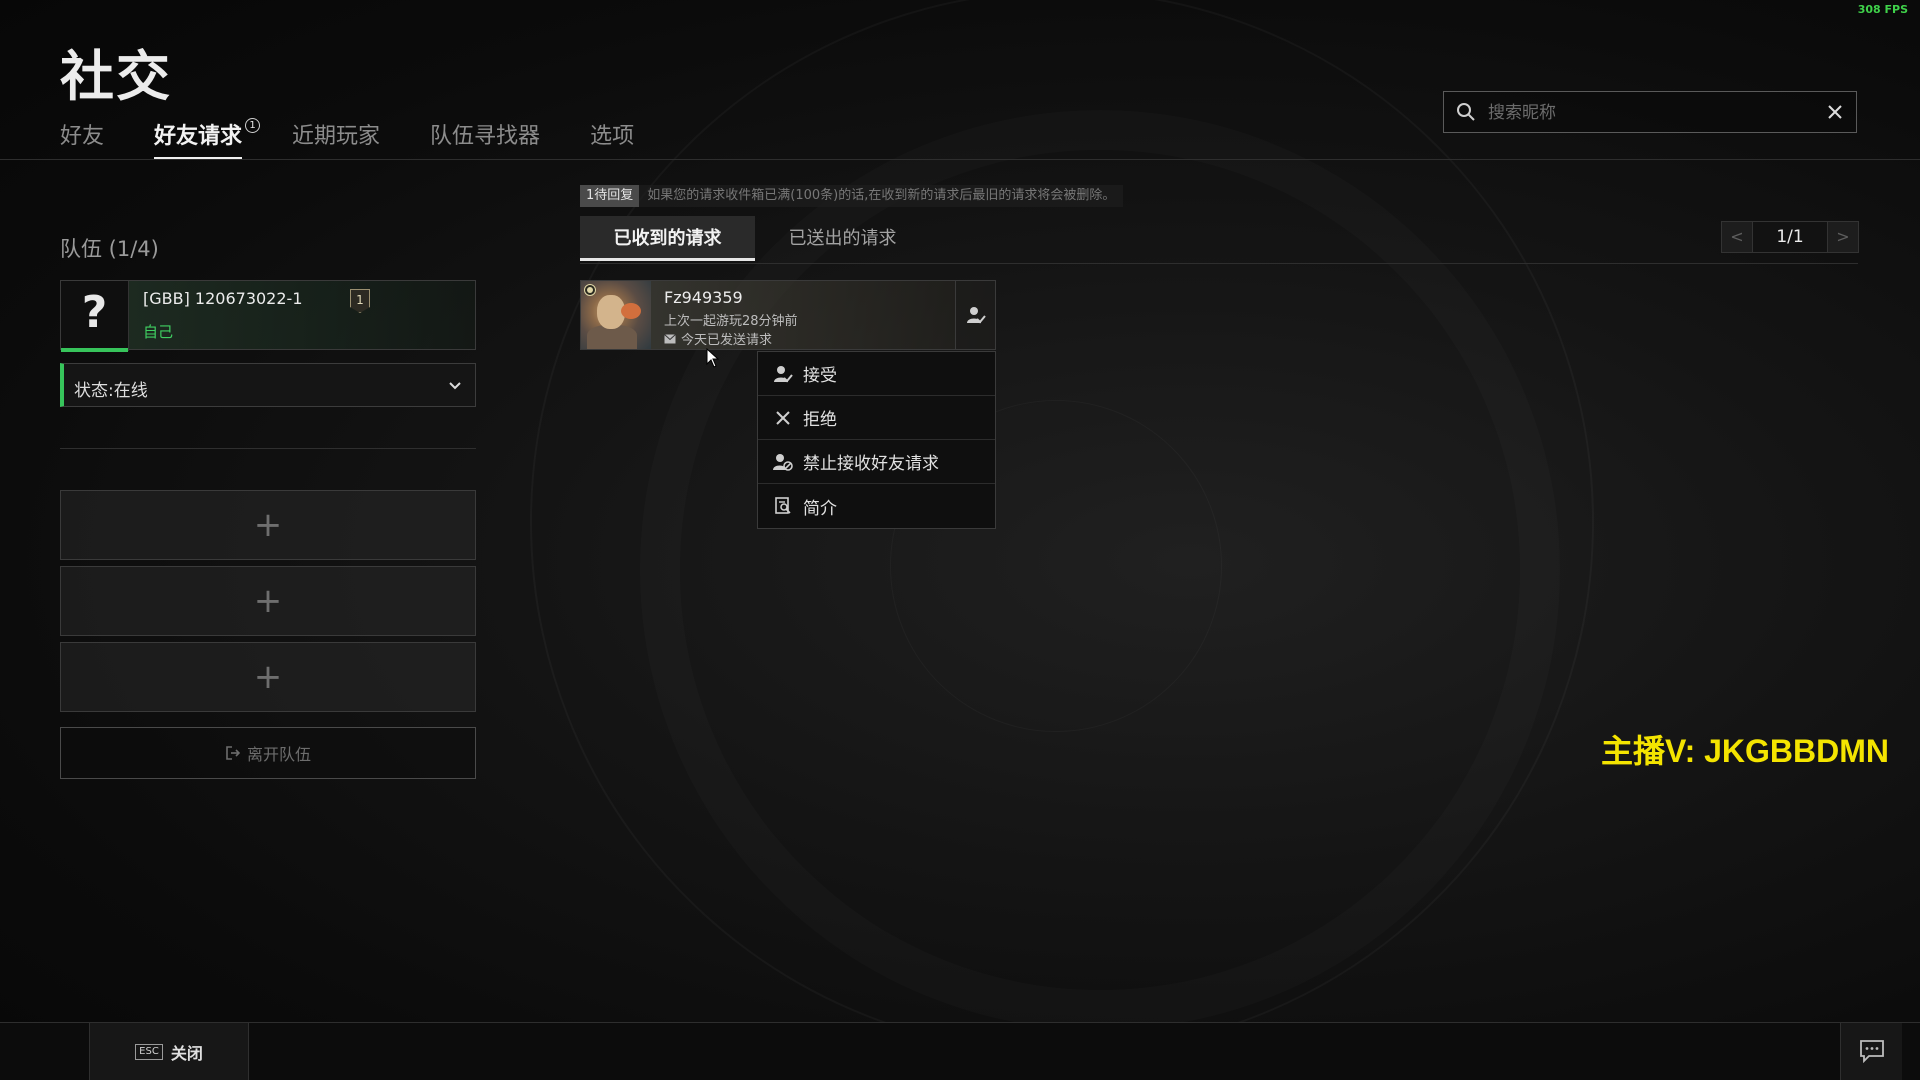  What do you see at coordinates (820, 508) in the screenshot?
I see `menu-item-profile-label: 简介` at bounding box center [820, 508].